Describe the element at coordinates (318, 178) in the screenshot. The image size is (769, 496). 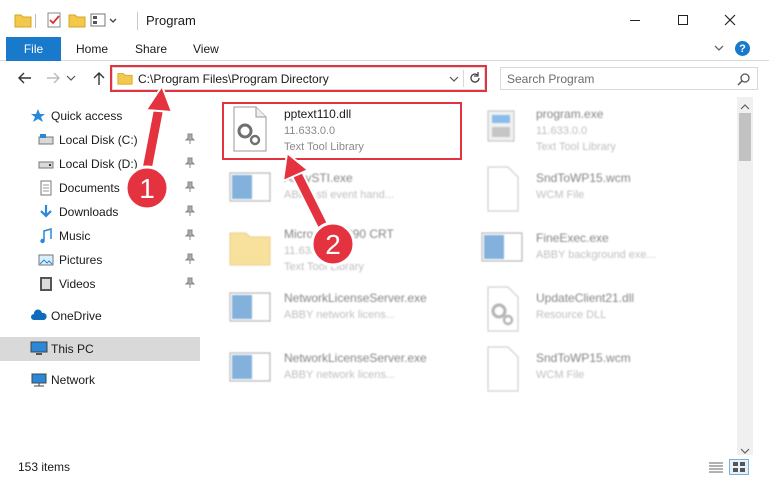
I see `file-name: AbbySTI.exe` at that location.